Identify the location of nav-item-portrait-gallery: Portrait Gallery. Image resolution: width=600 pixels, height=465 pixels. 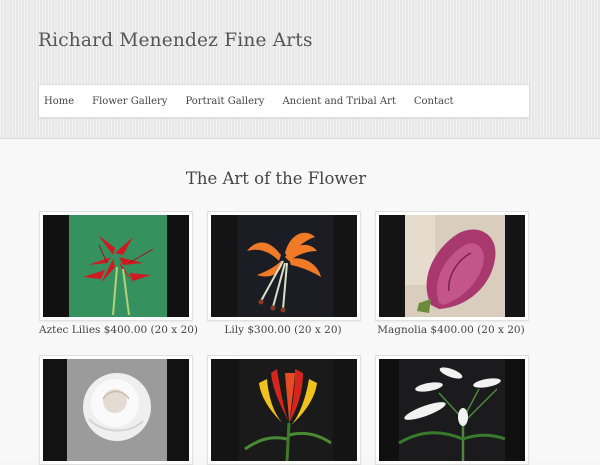
(224, 101).